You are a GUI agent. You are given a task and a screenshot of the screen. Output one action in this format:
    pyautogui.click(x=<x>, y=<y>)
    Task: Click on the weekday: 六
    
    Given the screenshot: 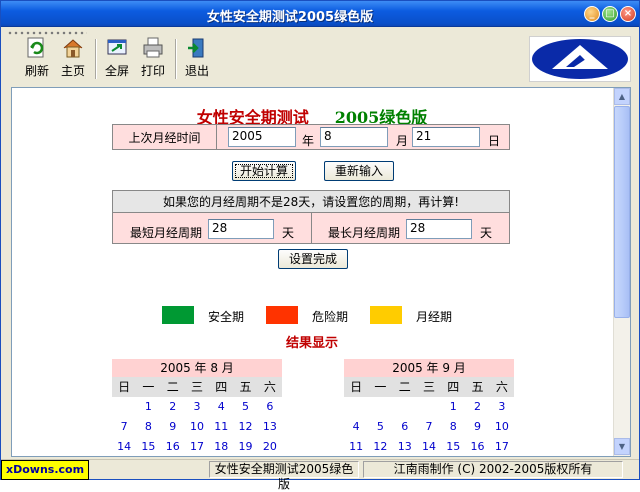 What is the action you would take?
    pyautogui.click(x=501, y=387)
    